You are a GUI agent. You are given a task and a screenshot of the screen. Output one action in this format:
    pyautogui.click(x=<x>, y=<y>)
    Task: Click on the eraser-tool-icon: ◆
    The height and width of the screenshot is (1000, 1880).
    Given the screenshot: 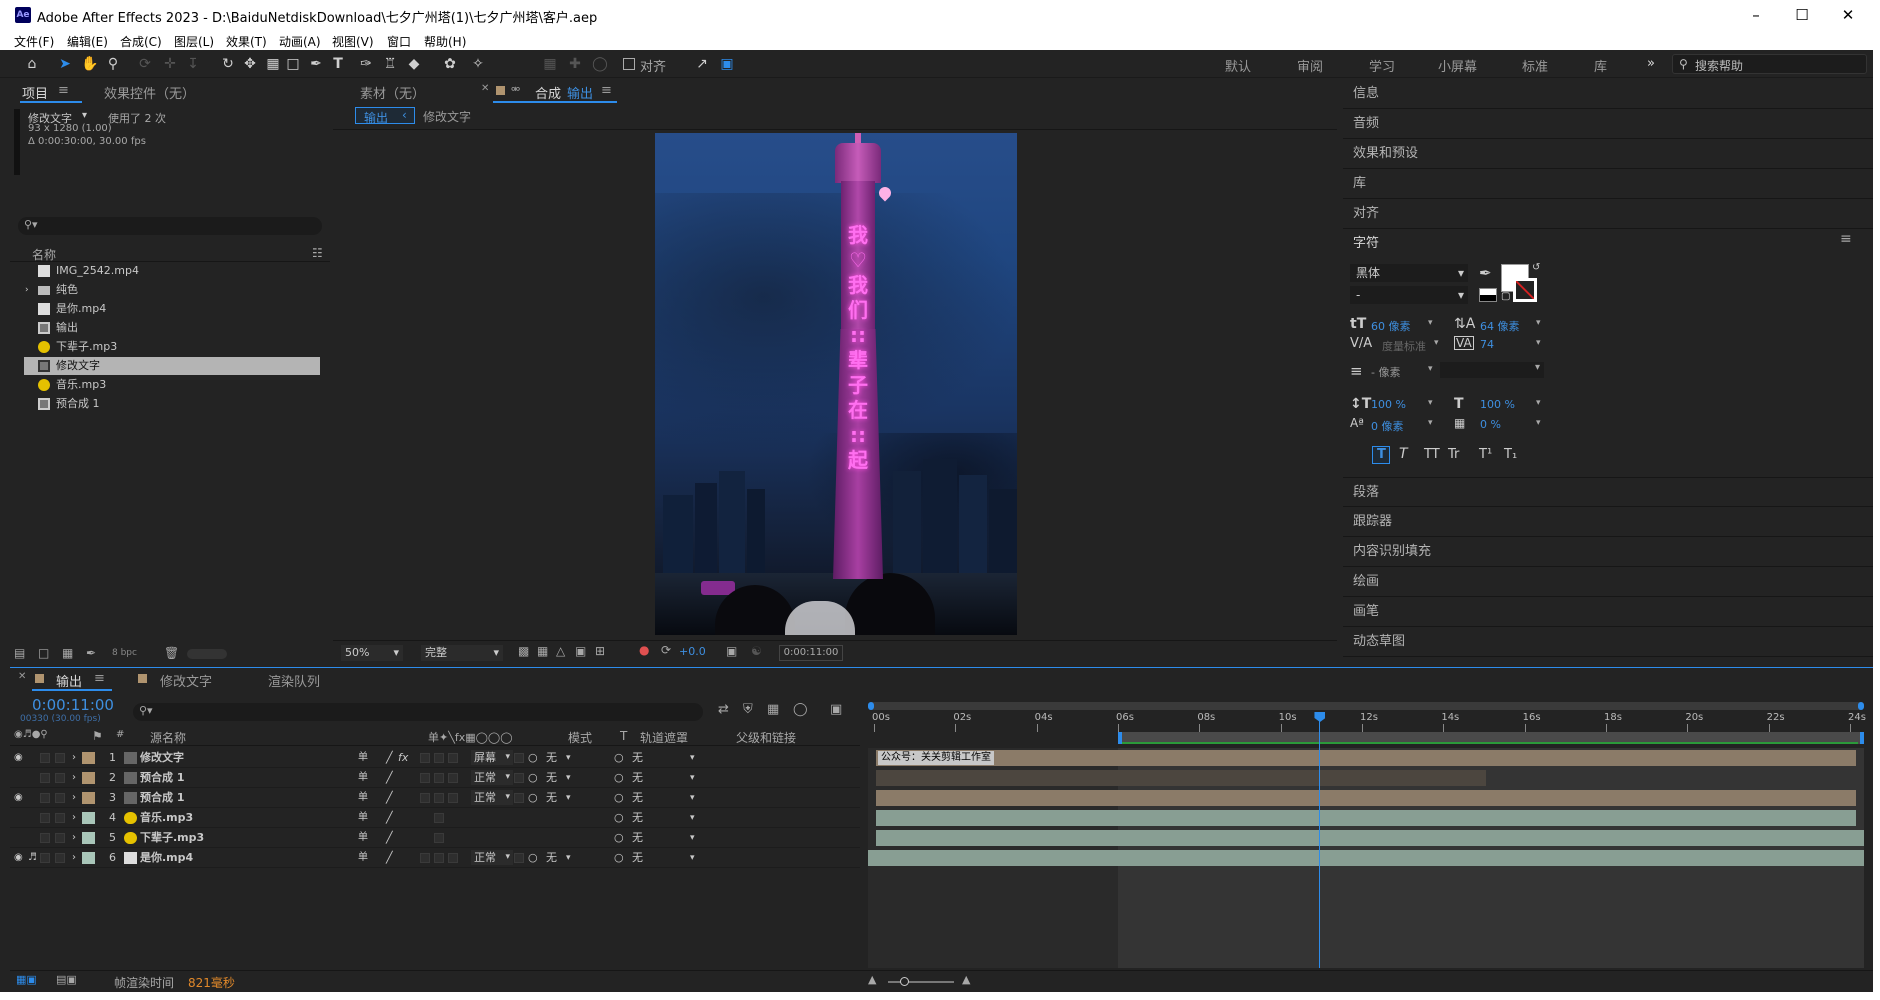 What is the action you would take?
    pyautogui.click(x=414, y=64)
    